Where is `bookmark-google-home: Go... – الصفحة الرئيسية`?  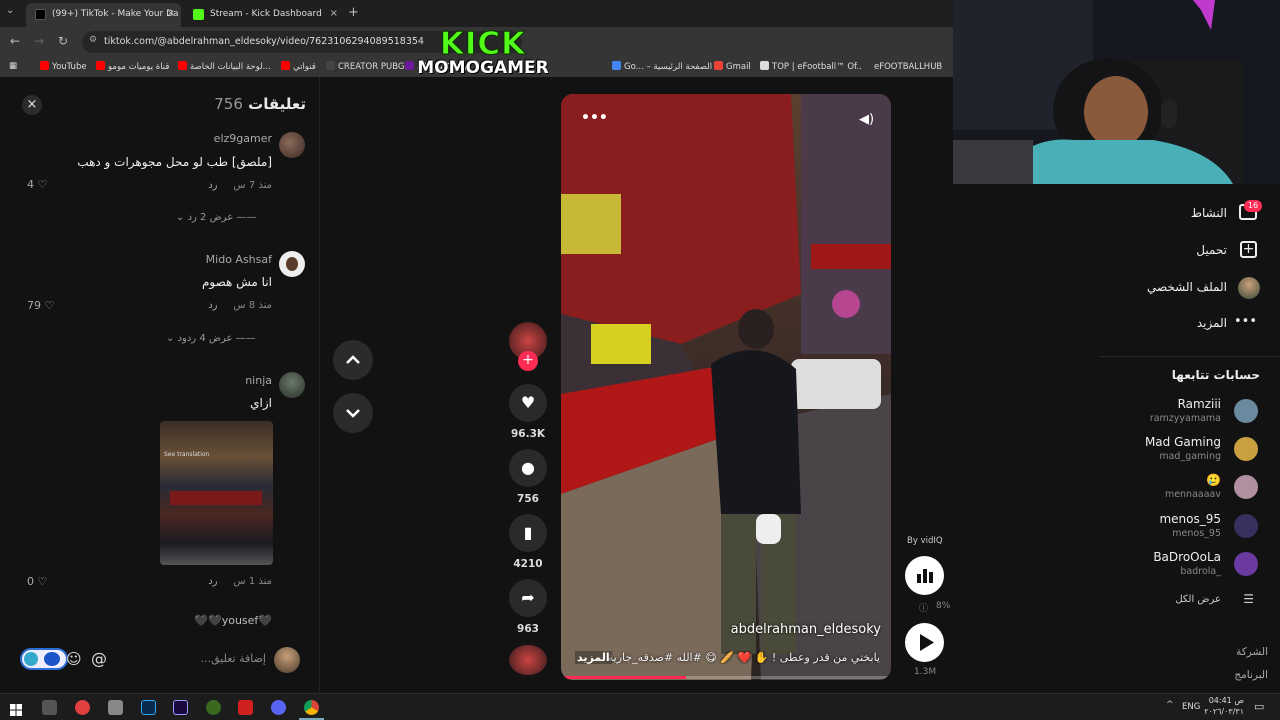 bookmark-google-home: Go... – الصفحة الرئيسية is located at coordinates (662, 66).